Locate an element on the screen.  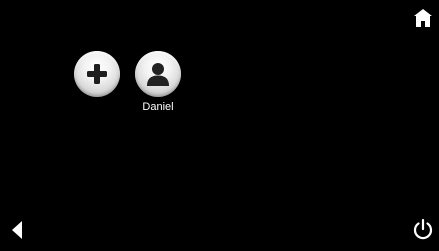
home-icon is located at coordinates (423, 18).